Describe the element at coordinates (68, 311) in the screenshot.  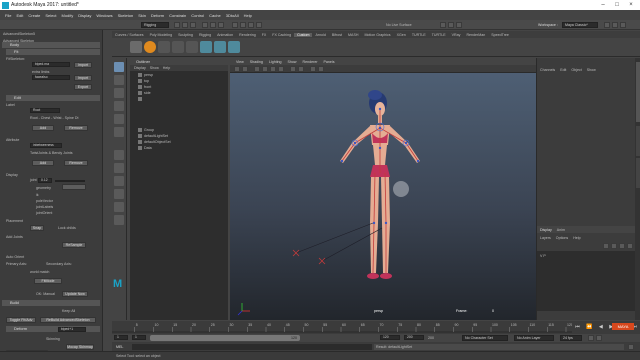
I see `keep-all-checkbox: Keep All` at that location.